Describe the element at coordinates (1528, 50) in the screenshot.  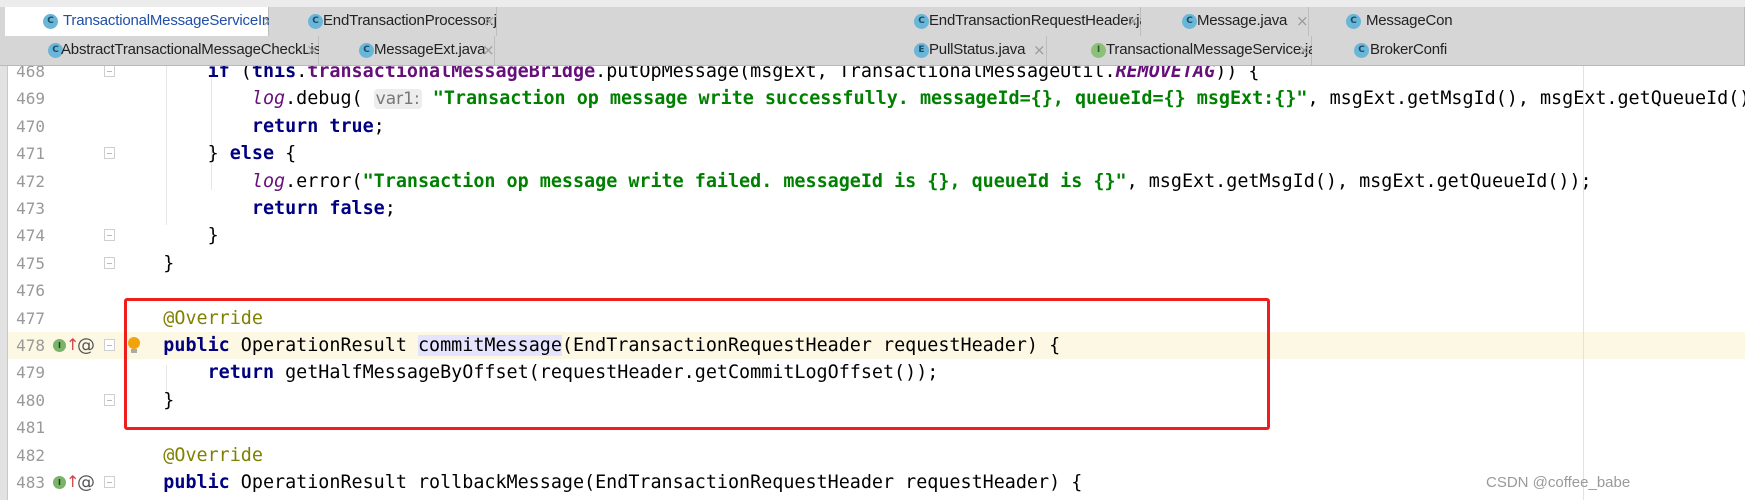
I see `tab-brokerconfi: C BrokerConfi` at that location.